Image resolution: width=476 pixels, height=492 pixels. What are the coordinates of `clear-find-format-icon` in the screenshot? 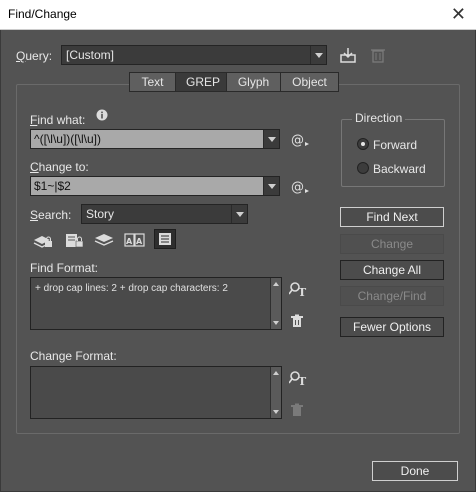 It's located at (297, 321).